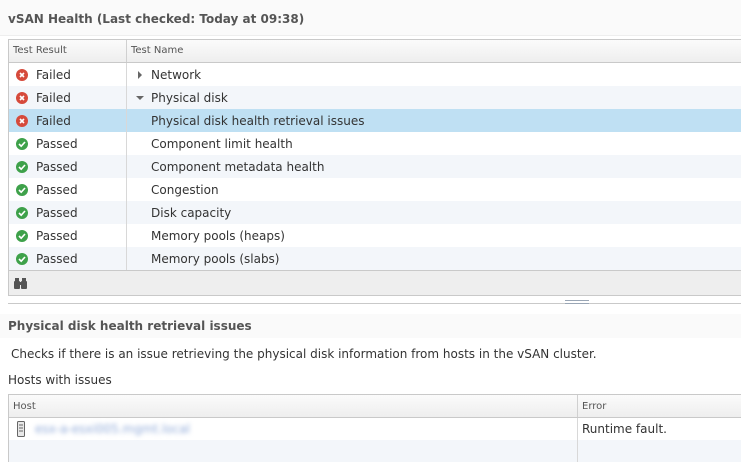 The image size is (741, 462). I want to click on table-row: Failed Physical disk, so click(375, 97).